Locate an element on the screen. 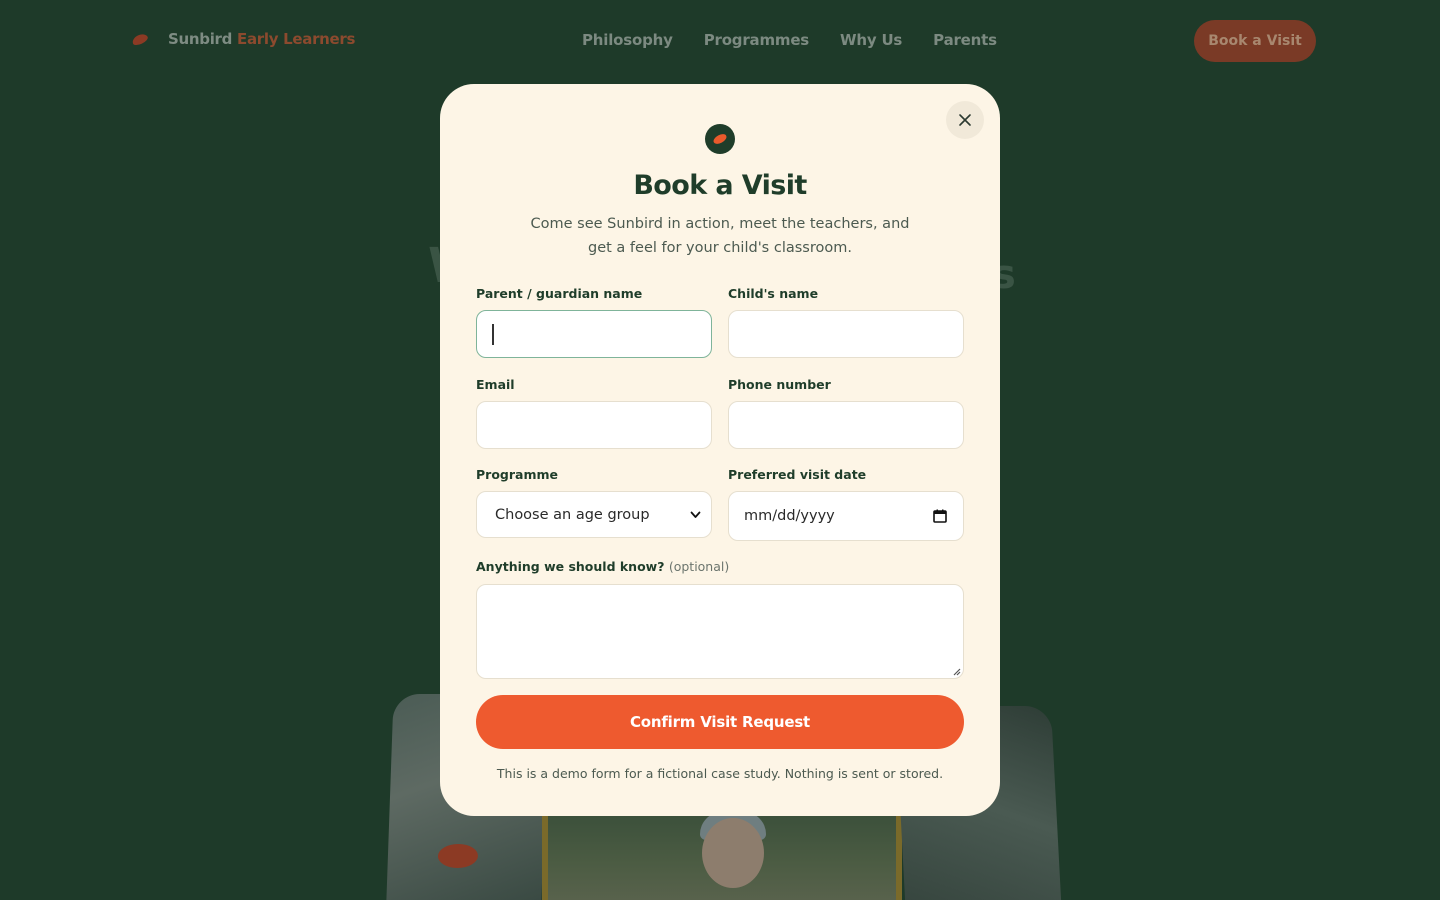 The width and height of the screenshot is (1440, 900). visit-date-input: mm/dd/yyyy is located at coordinates (846, 516).